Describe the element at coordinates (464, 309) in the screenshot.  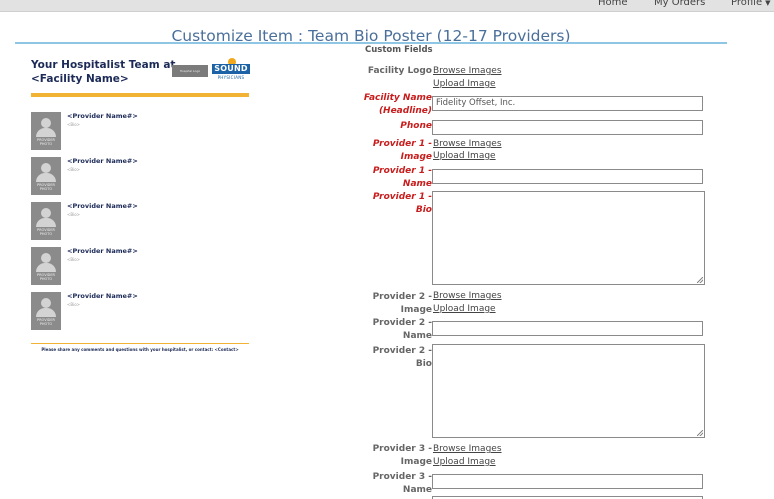
I see `provider-2-upload-link: Upload Image` at that location.